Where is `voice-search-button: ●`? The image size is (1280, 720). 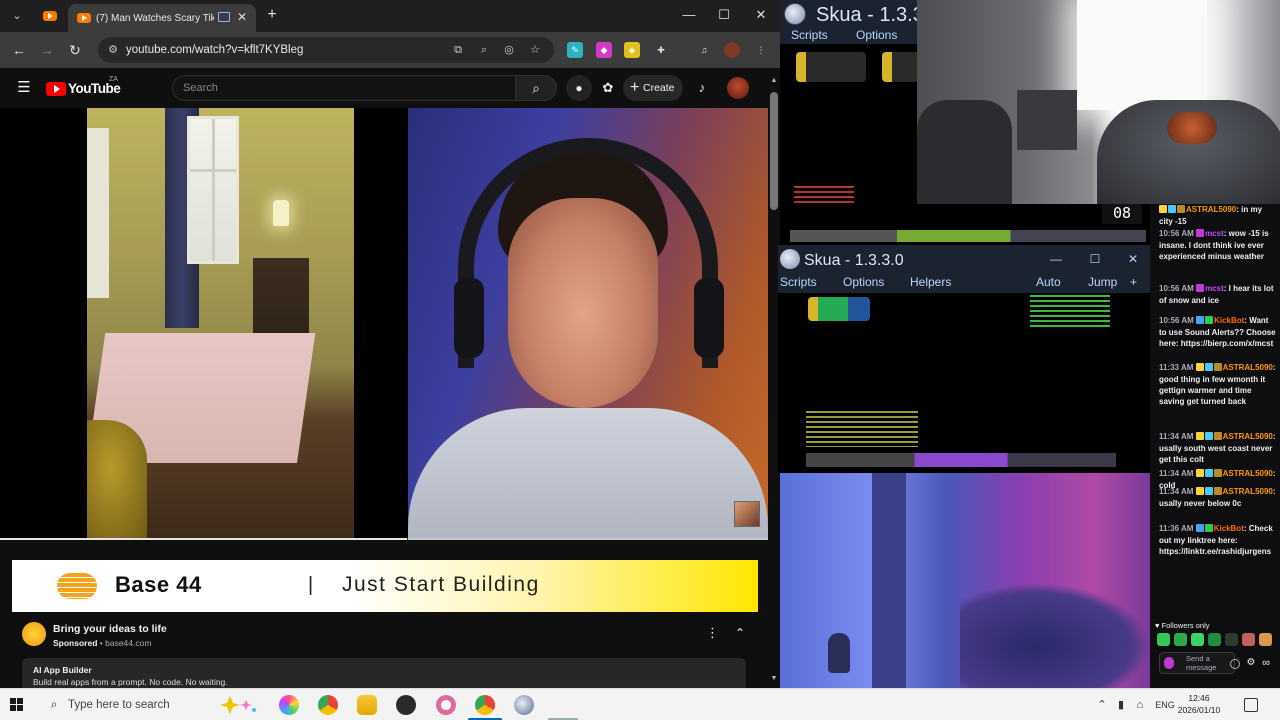
voice-search-button: ● is located at coordinates (579, 88).